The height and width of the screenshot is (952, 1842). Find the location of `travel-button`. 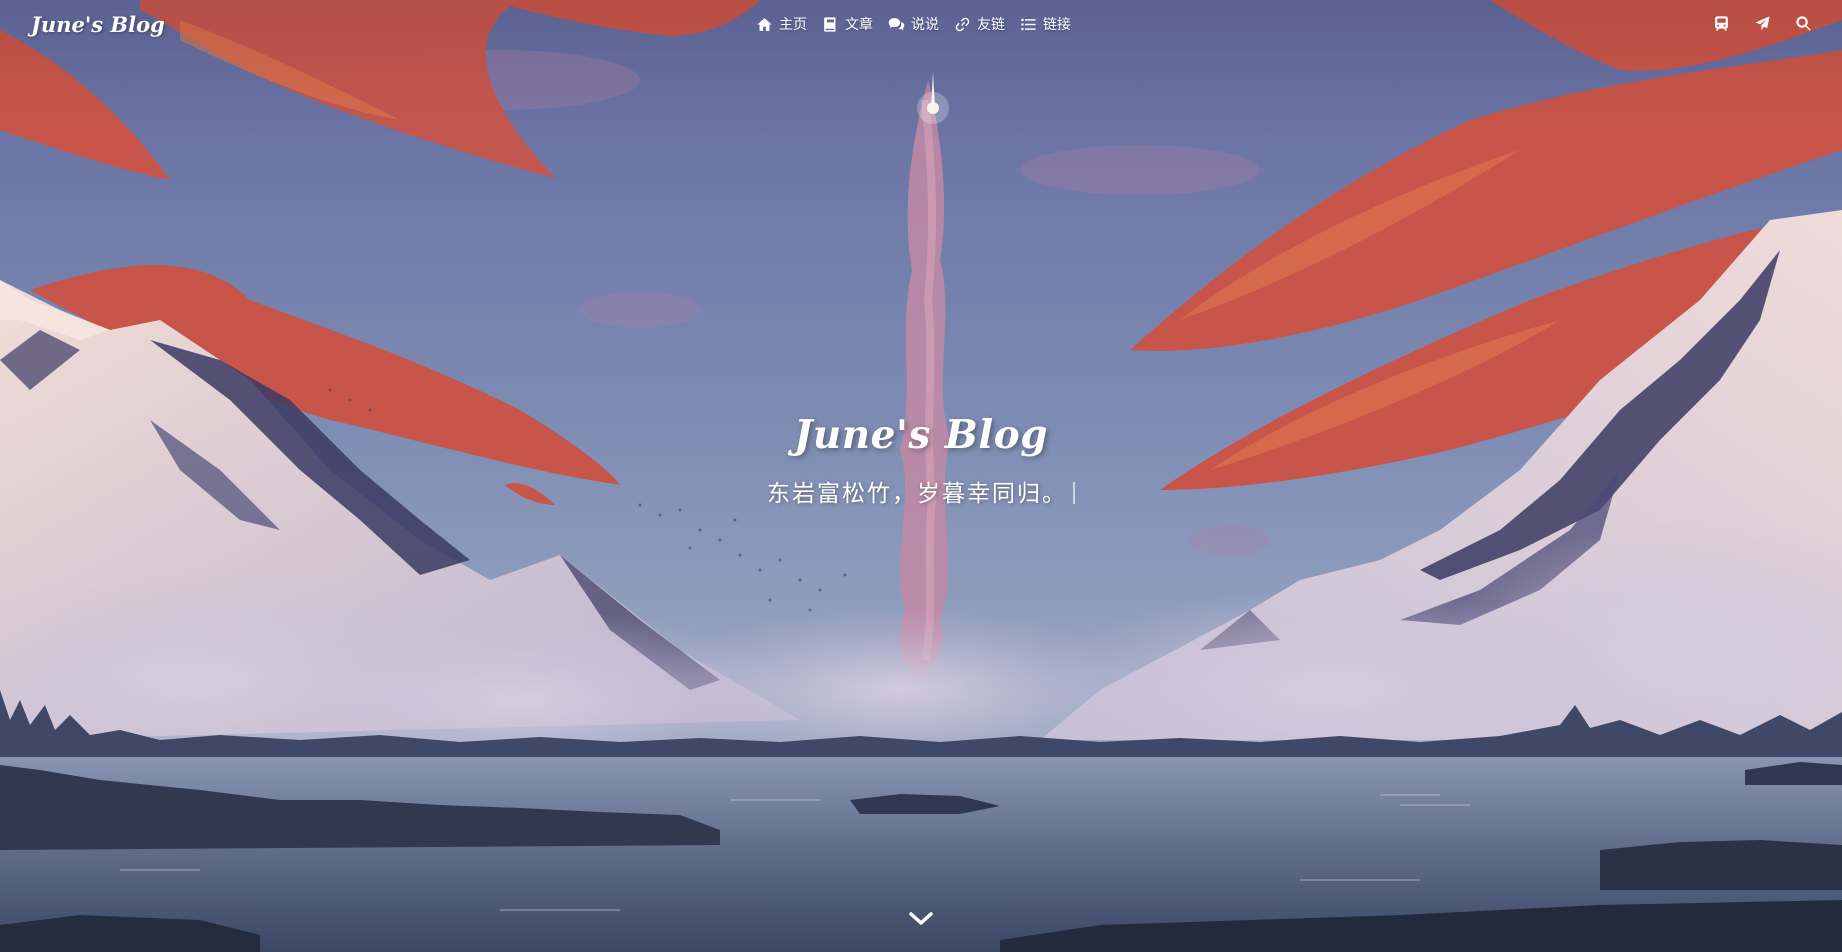

travel-button is located at coordinates (1721, 23).